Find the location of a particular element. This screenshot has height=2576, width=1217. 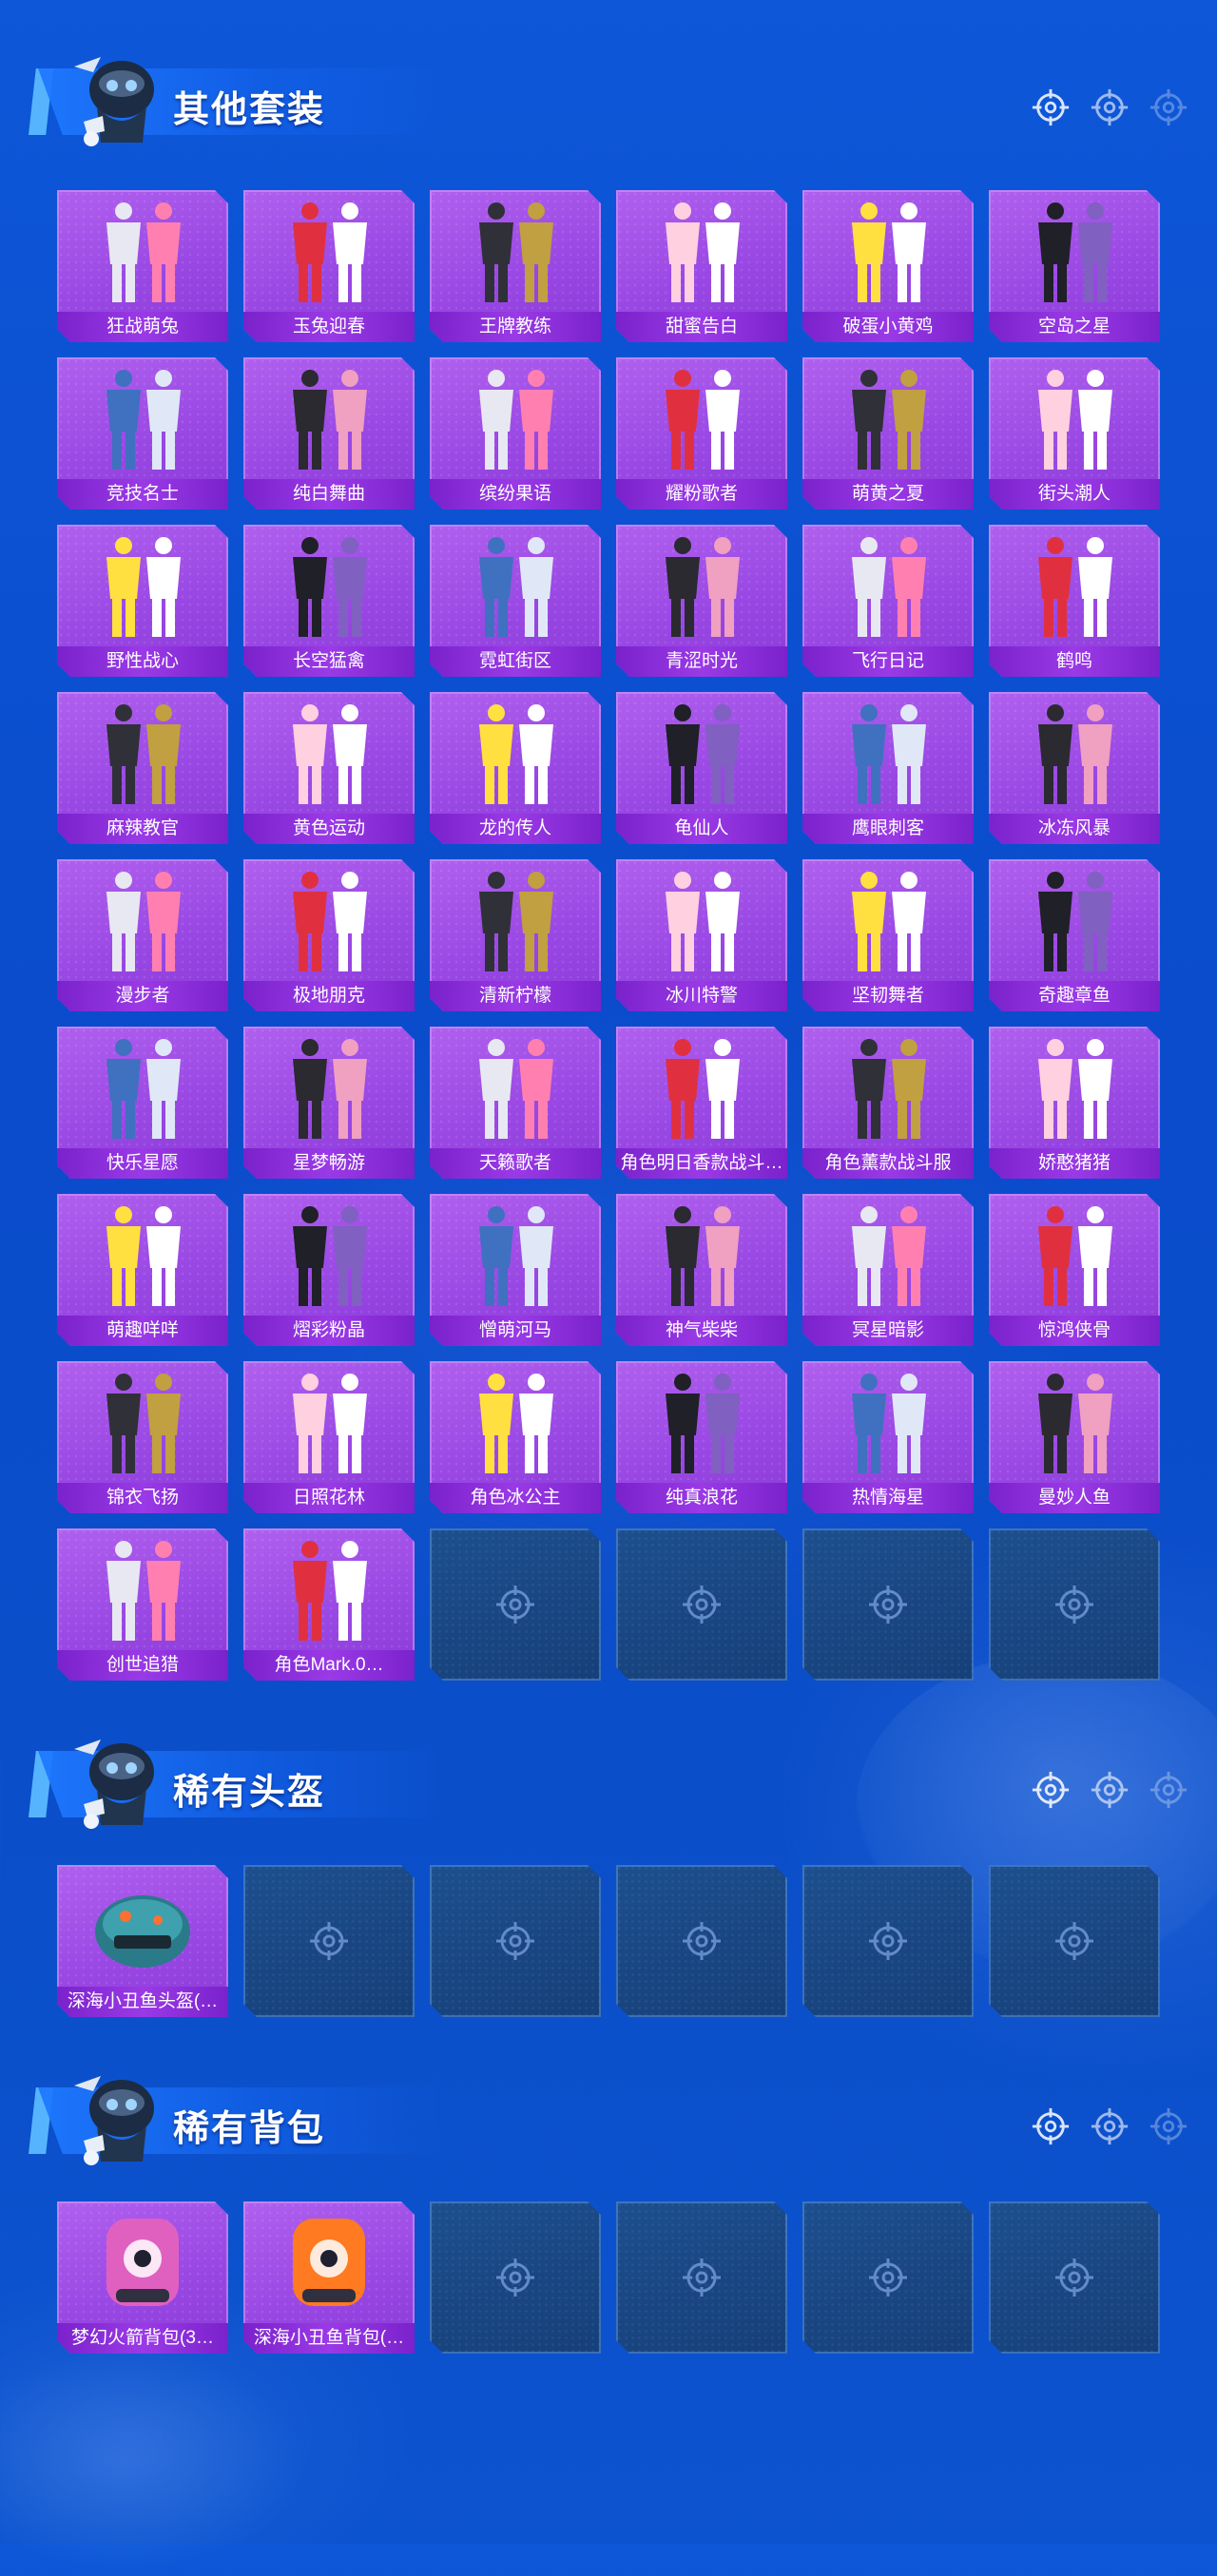

section-header: 其他套装 is located at coordinates (608, 92).